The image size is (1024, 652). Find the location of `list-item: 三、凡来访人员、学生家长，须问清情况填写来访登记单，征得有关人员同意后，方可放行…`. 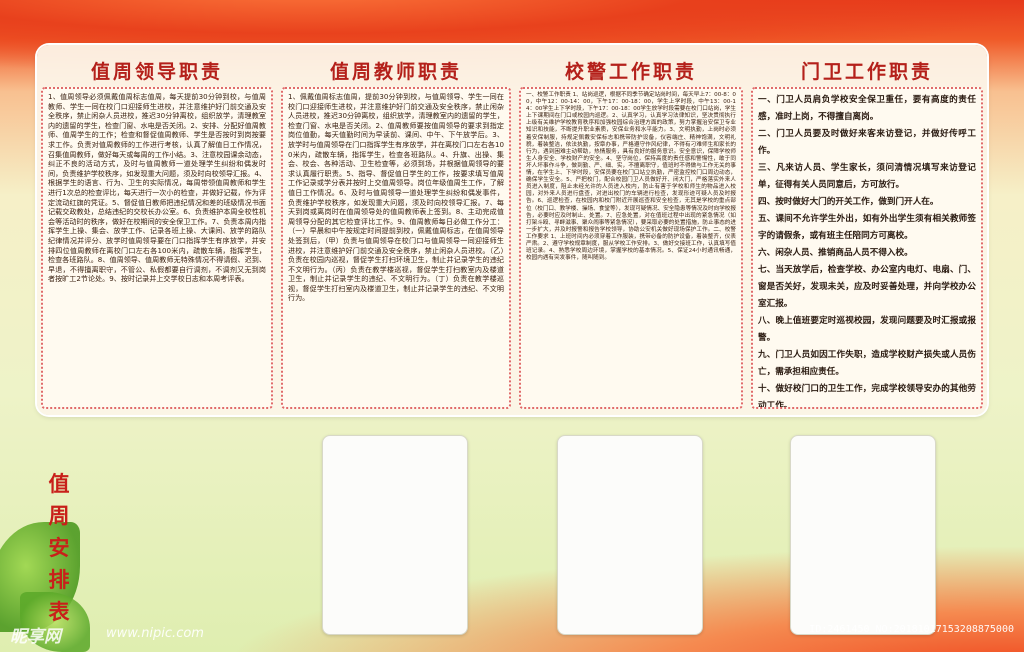

list-item: 三、凡来访人员、学生家长，须问清情况填写来访登记单，征得有关人员同意后，方可放行… is located at coordinates (867, 176).